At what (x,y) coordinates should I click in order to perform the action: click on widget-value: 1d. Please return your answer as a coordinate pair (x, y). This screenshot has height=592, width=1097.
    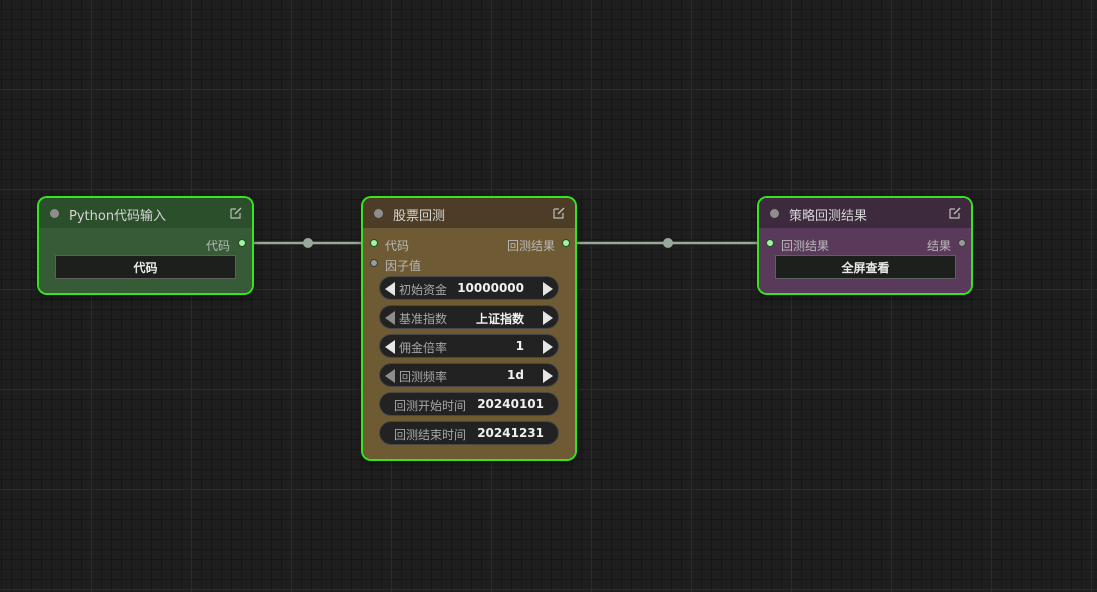
    Looking at the image, I should click on (515, 375).